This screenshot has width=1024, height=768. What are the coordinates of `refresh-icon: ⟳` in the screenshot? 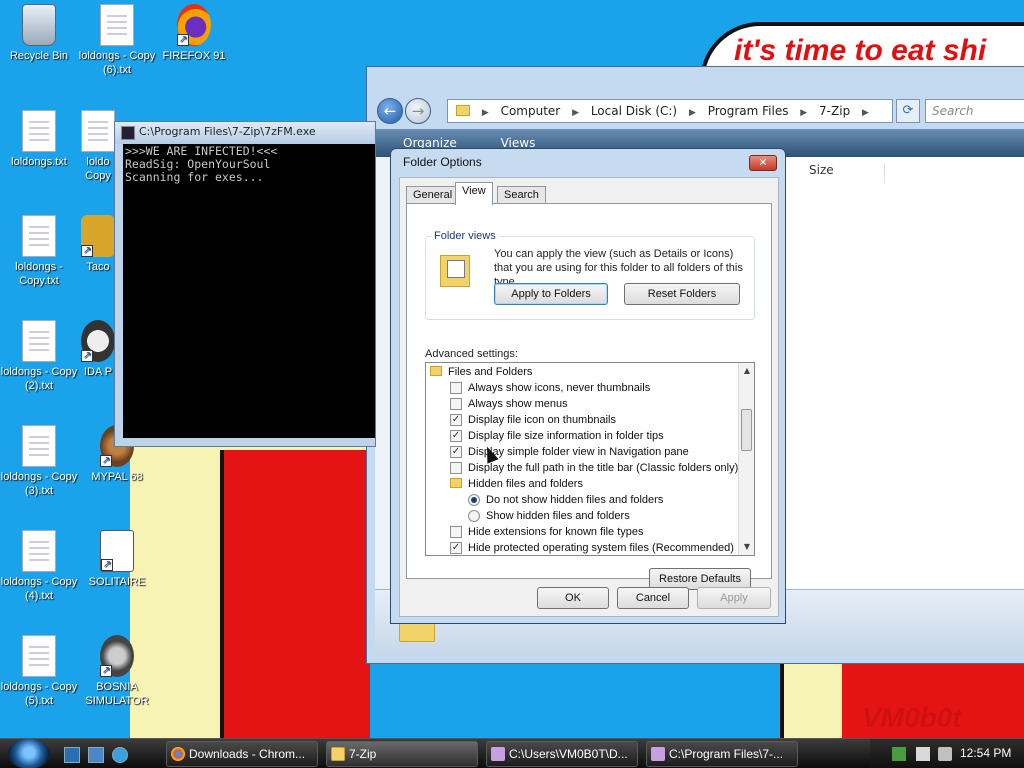 It's located at (908, 111).